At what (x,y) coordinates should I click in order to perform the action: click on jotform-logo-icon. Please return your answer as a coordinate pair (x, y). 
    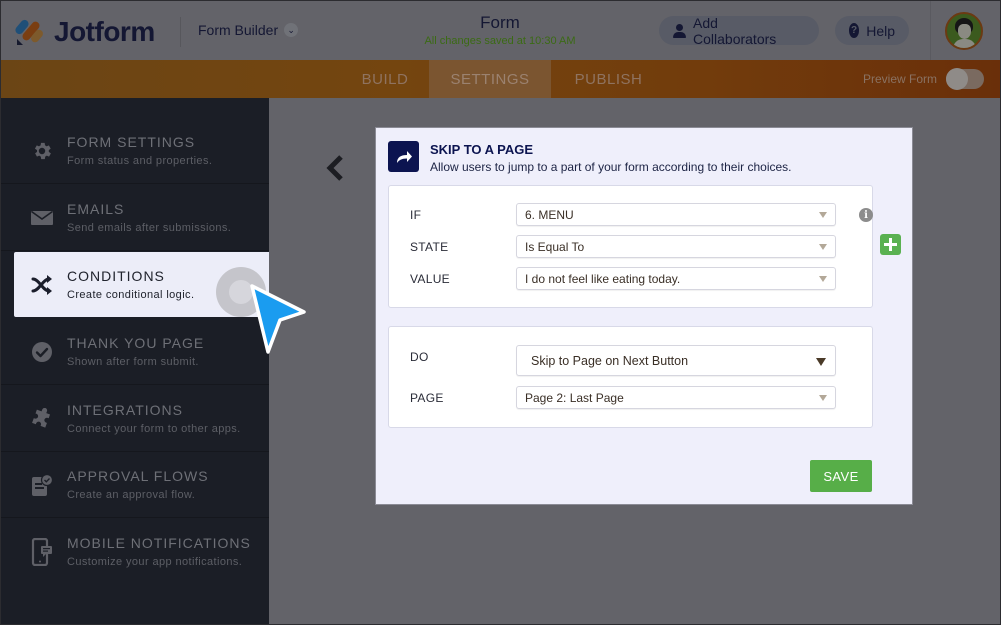
    Looking at the image, I should click on (29, 32).